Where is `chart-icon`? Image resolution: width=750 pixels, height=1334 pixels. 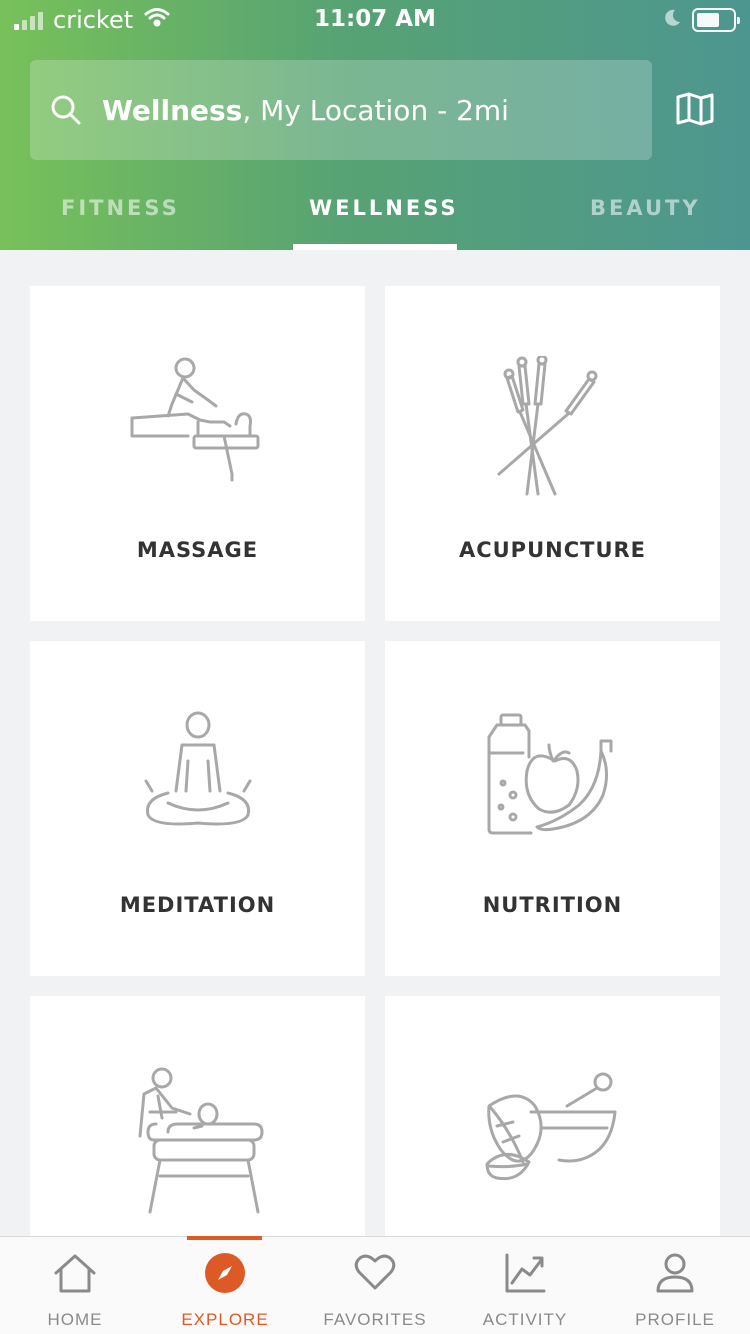 chart-icon is located at coordinates (525, 1273).